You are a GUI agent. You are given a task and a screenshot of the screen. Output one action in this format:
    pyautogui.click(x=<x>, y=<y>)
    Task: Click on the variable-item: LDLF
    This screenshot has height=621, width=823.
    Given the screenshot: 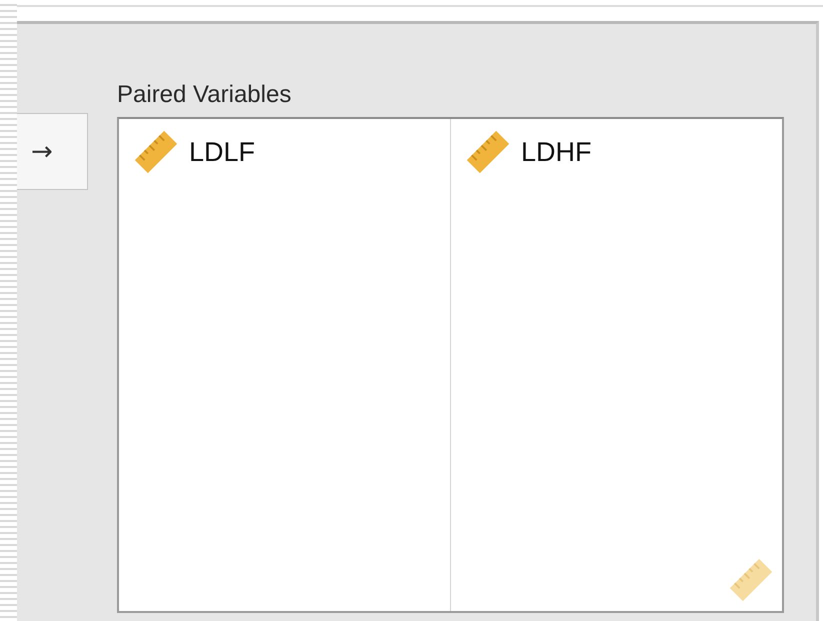 What is the action you would take?
    pyautogui.click(x=187, y=152)
    